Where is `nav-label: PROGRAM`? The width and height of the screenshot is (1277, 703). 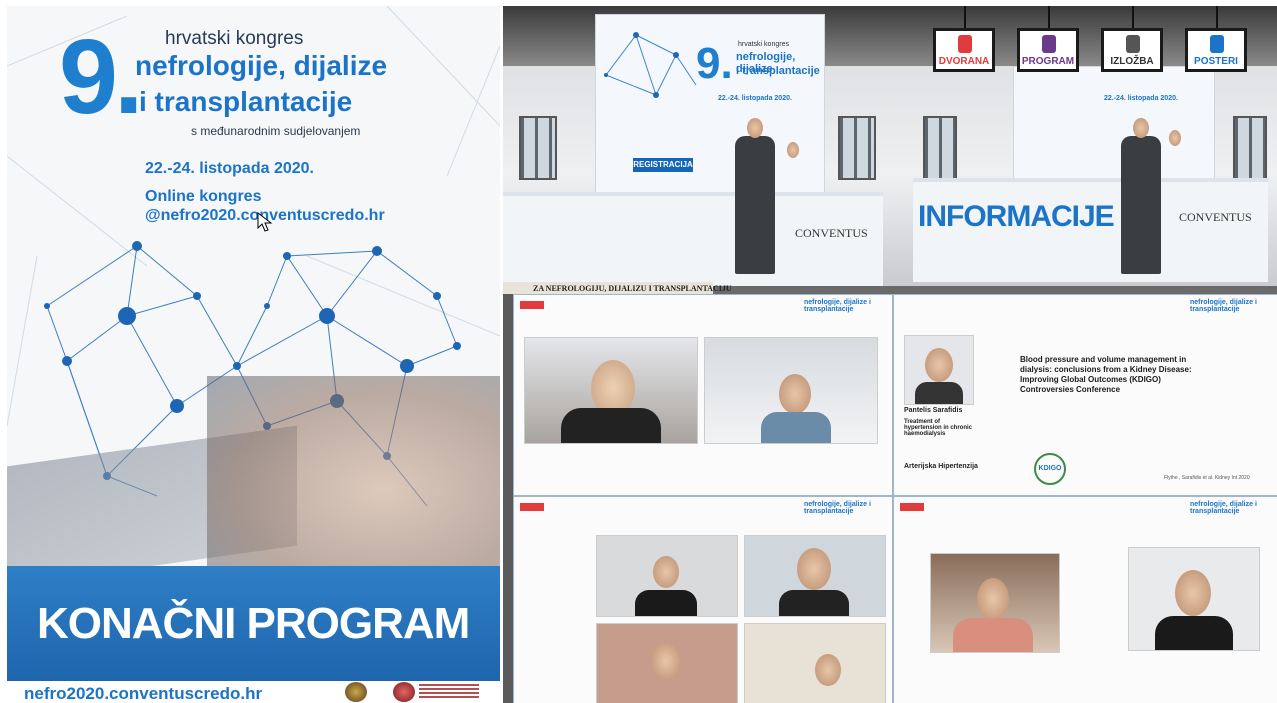 nav-label: PROGRAM is located at coordinates (1048, 61).